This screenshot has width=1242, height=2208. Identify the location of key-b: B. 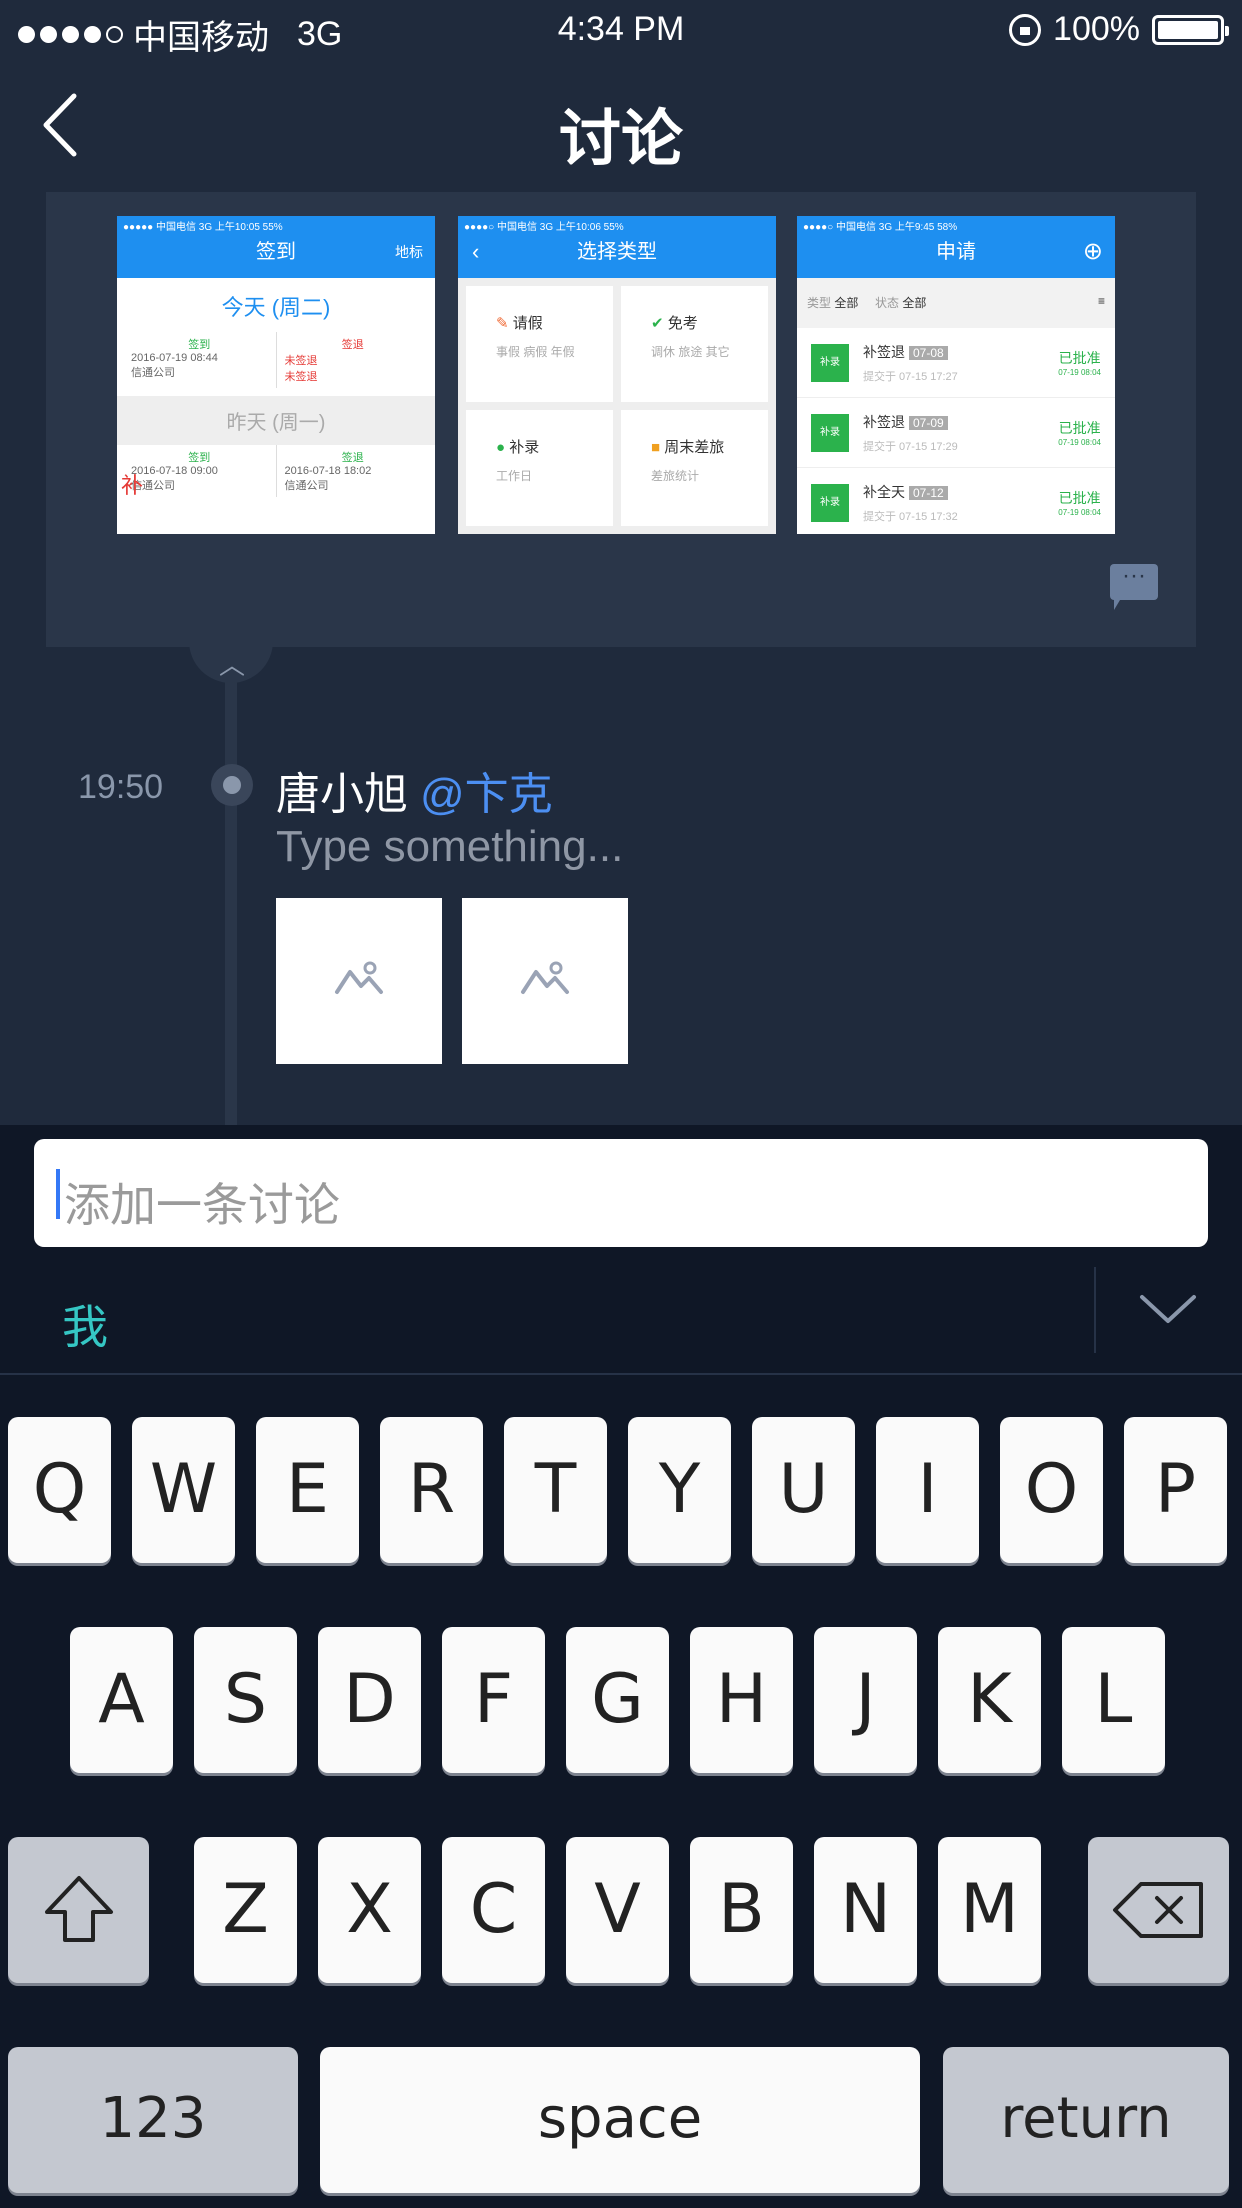
(741, 1910).